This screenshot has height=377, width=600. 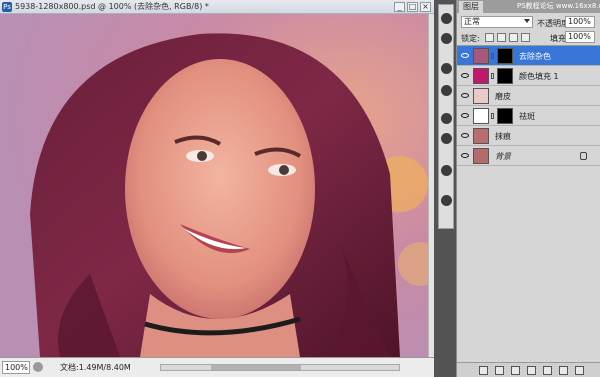 I want to click on lock-icon, so click(x=583, y=156).